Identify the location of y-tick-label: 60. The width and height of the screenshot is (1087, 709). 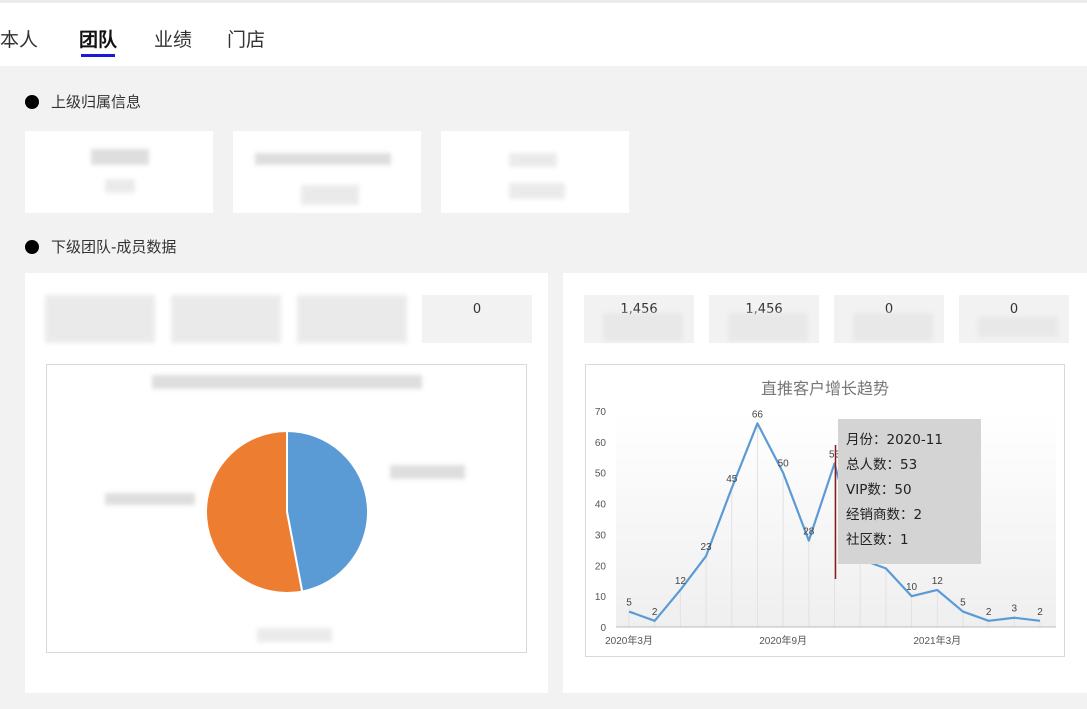
(601, 443).